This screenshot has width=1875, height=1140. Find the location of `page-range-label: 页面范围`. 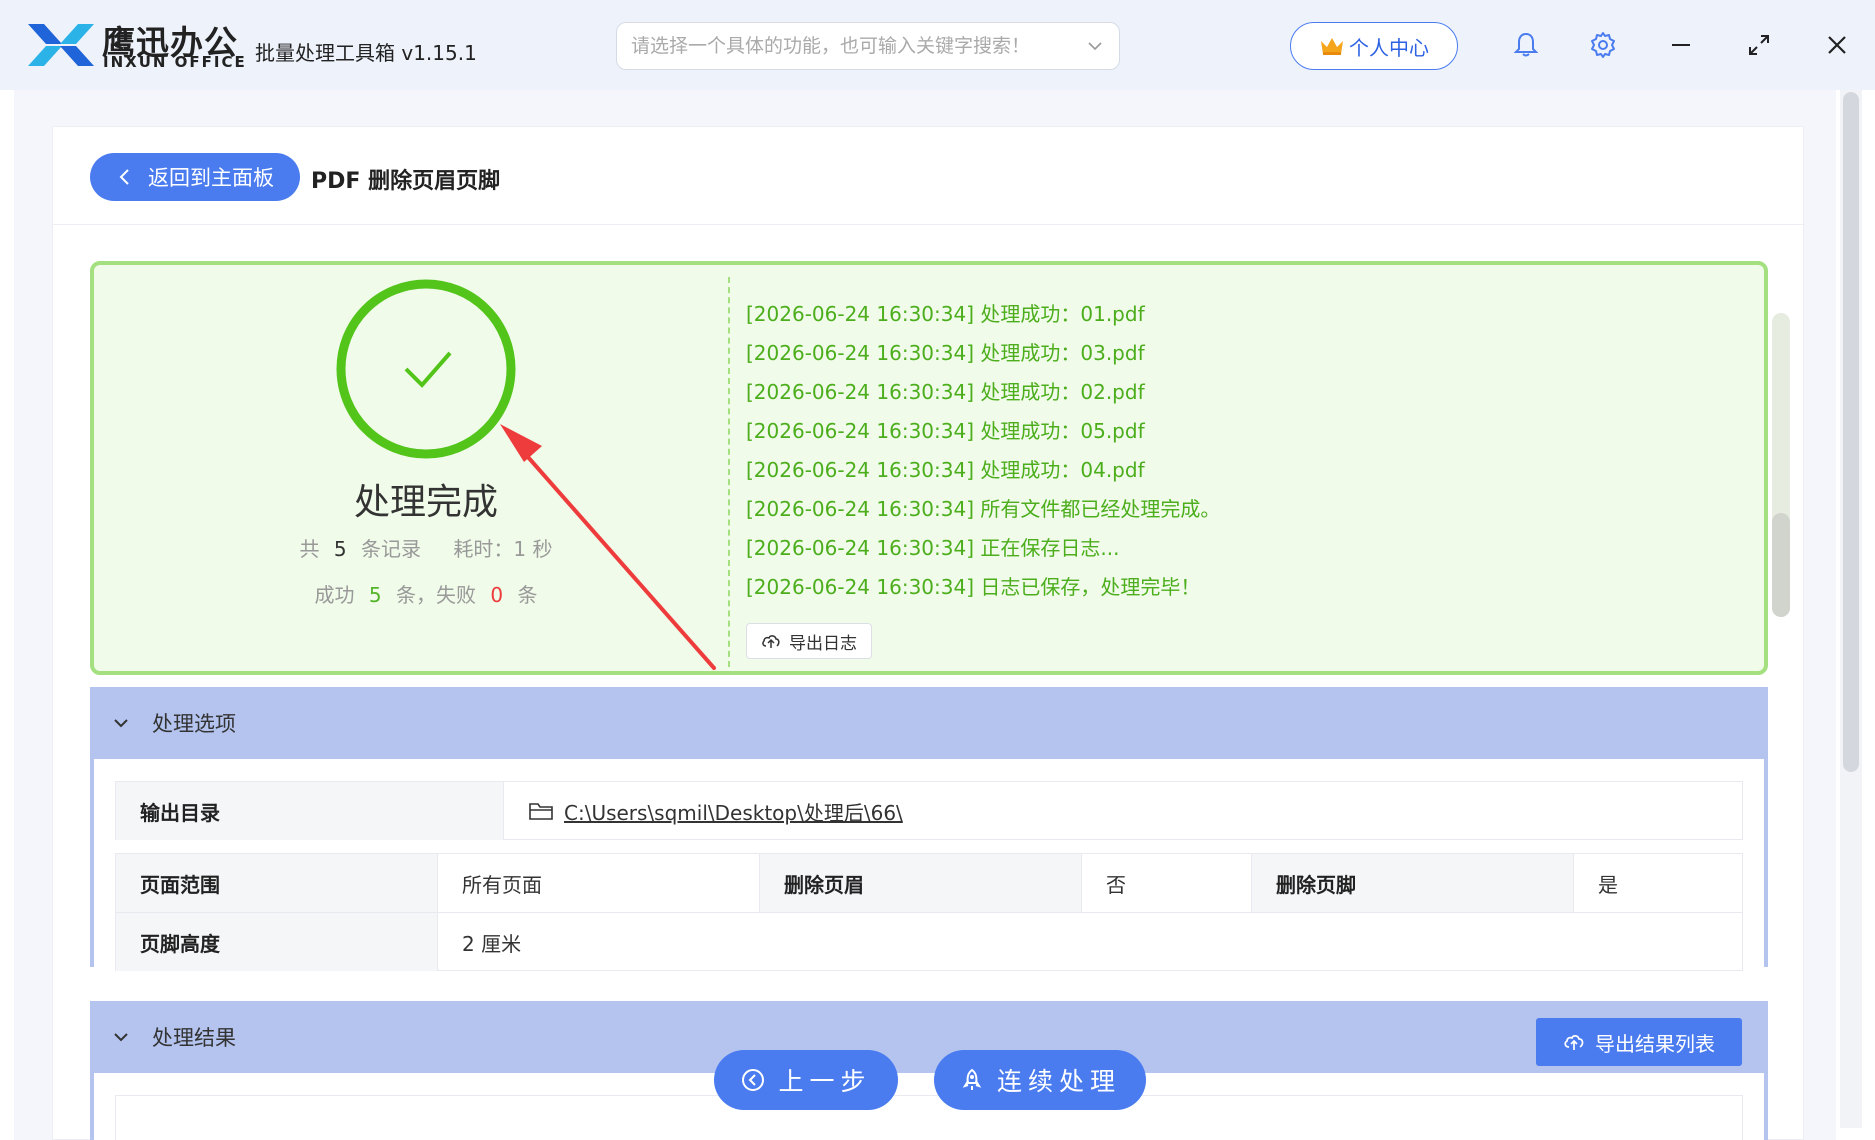

page-range-label: 页面范围 is located at coordinates (277, 883).